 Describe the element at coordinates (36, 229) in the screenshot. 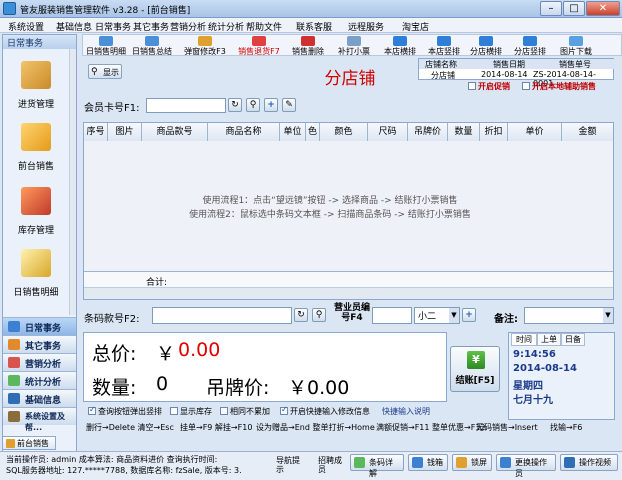

I see `sidebar-item-inventory: 库存管理` at that location.